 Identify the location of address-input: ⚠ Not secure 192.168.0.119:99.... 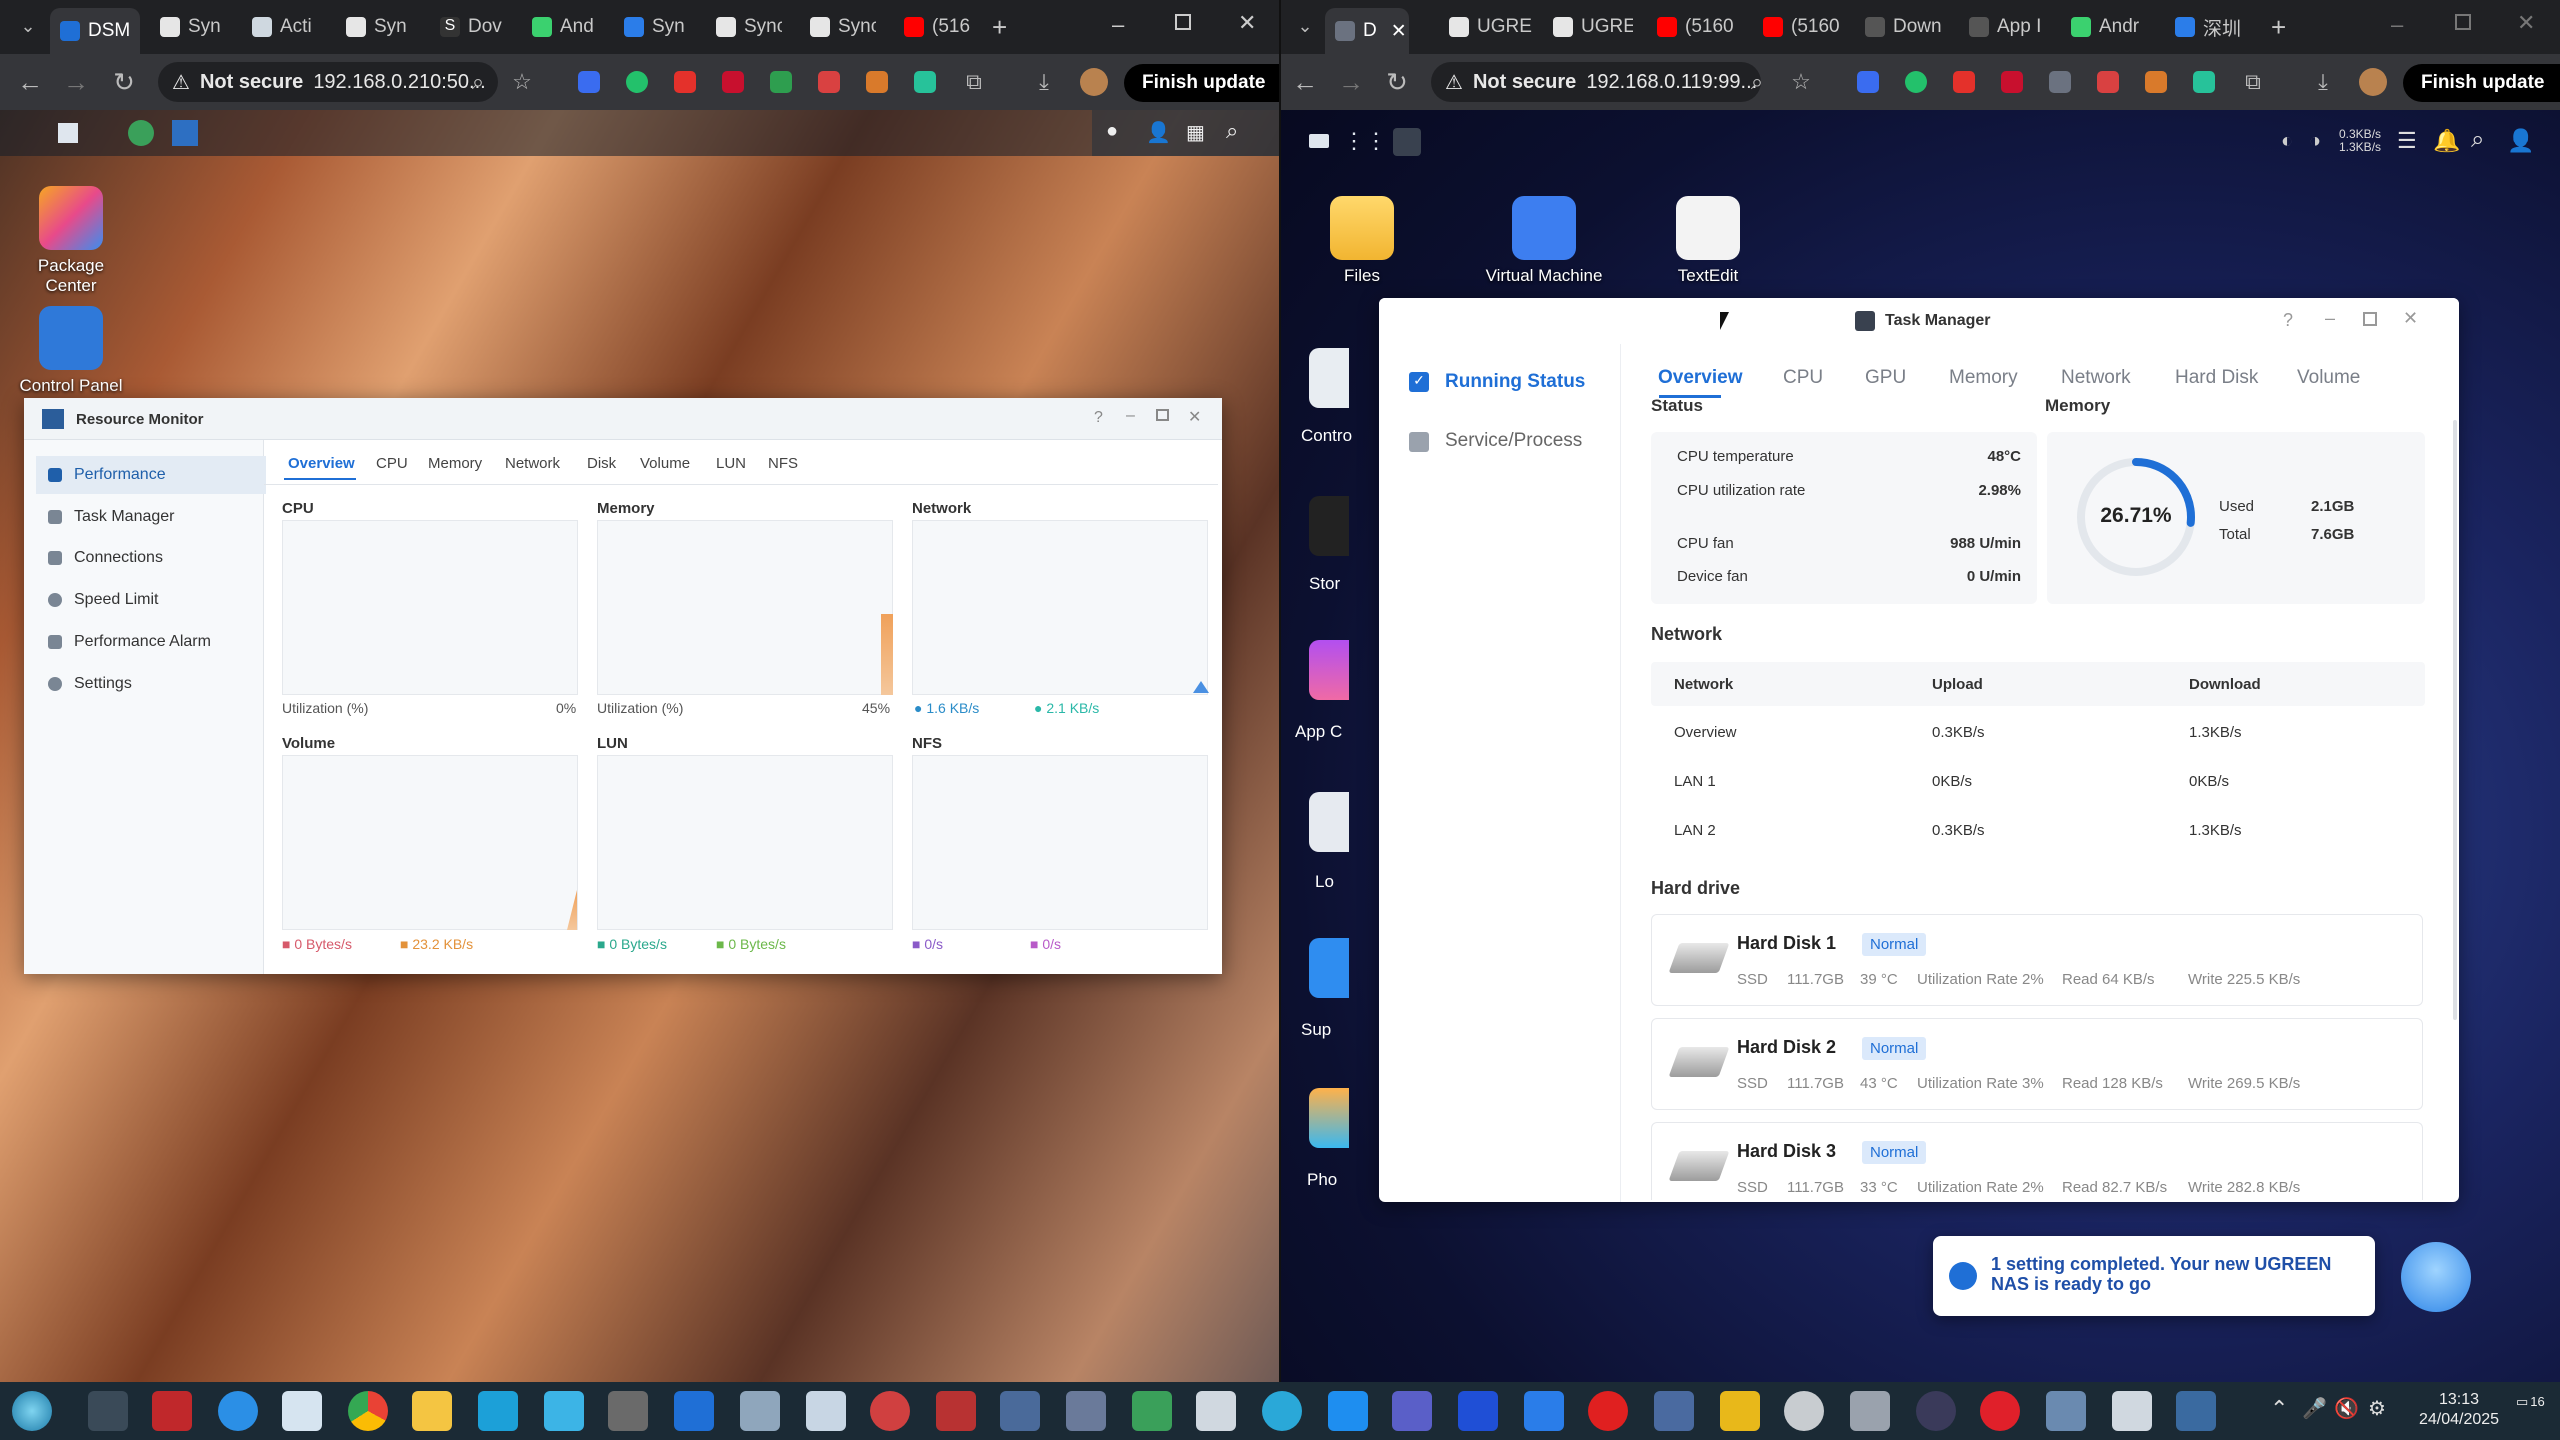
(1596, 82).